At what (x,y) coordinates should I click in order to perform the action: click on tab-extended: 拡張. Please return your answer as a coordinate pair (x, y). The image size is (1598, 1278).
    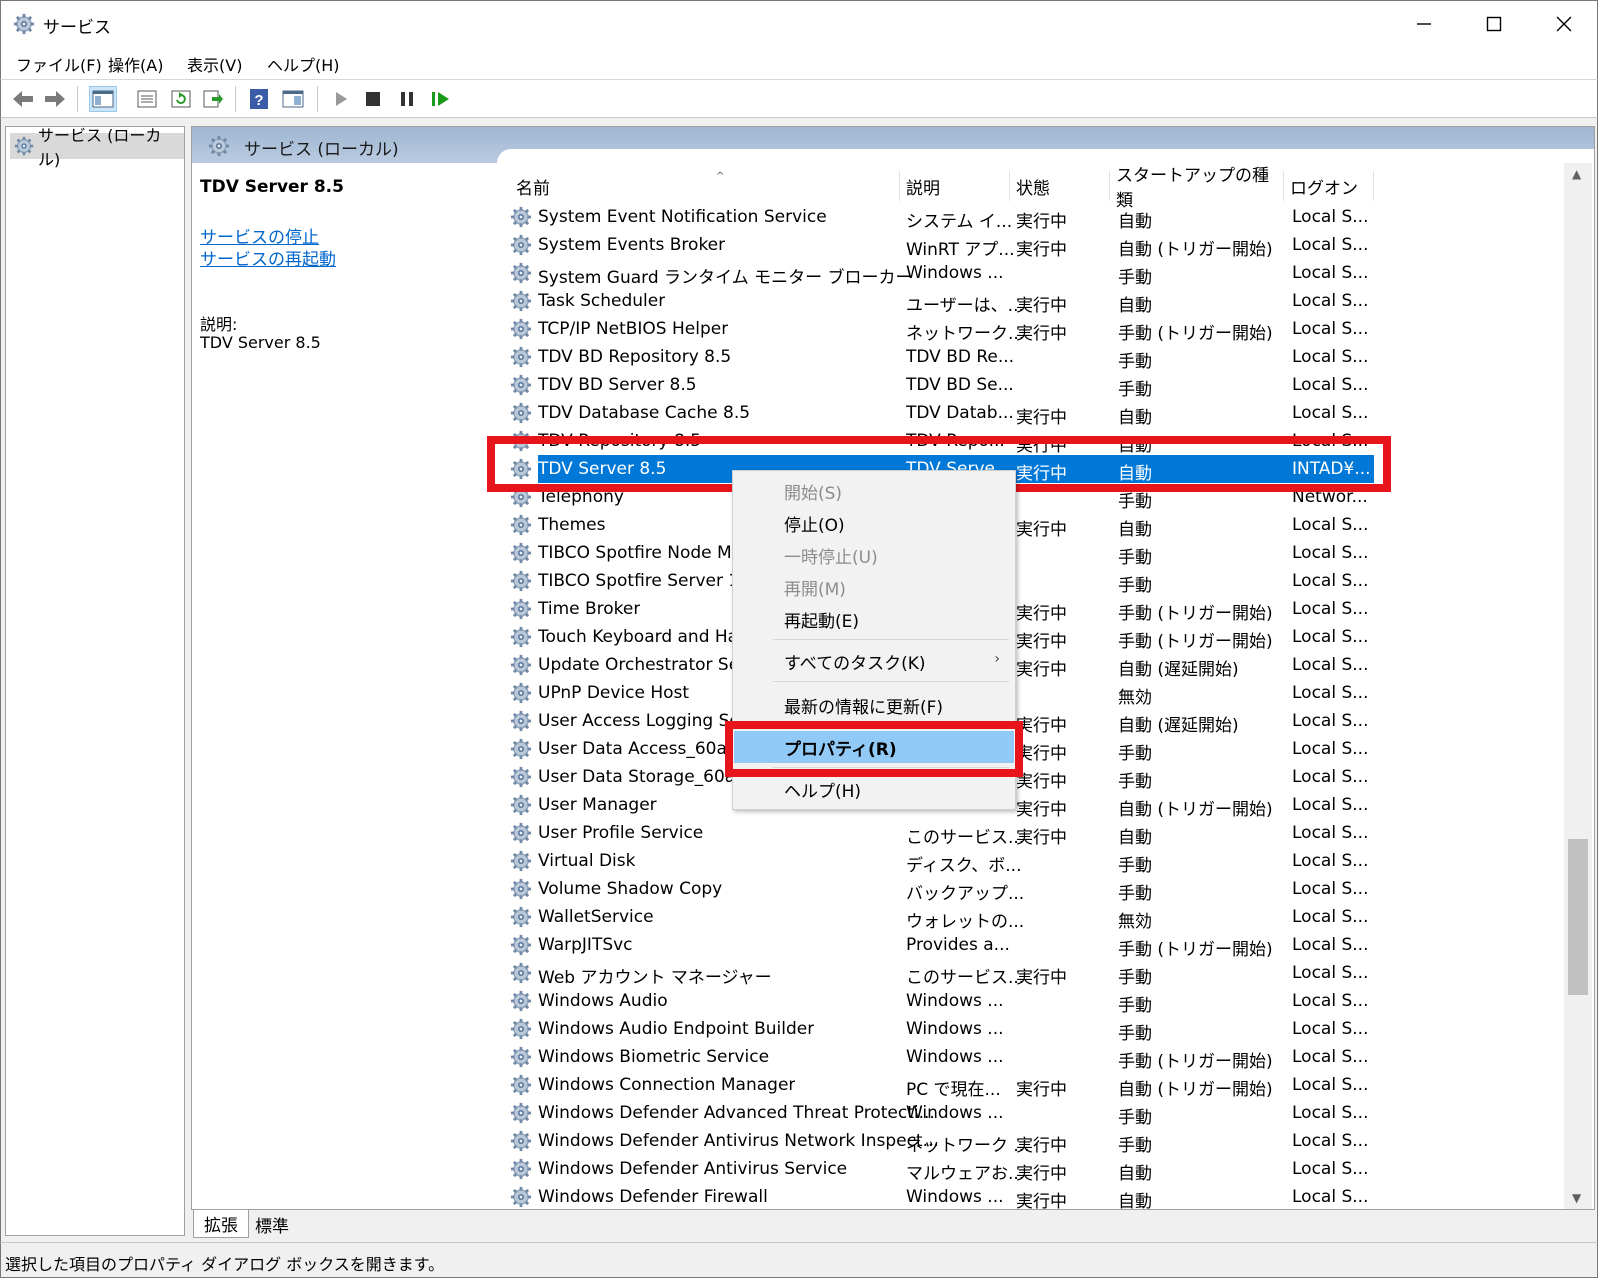
    Looking at the image, I should click on (221, 1224).